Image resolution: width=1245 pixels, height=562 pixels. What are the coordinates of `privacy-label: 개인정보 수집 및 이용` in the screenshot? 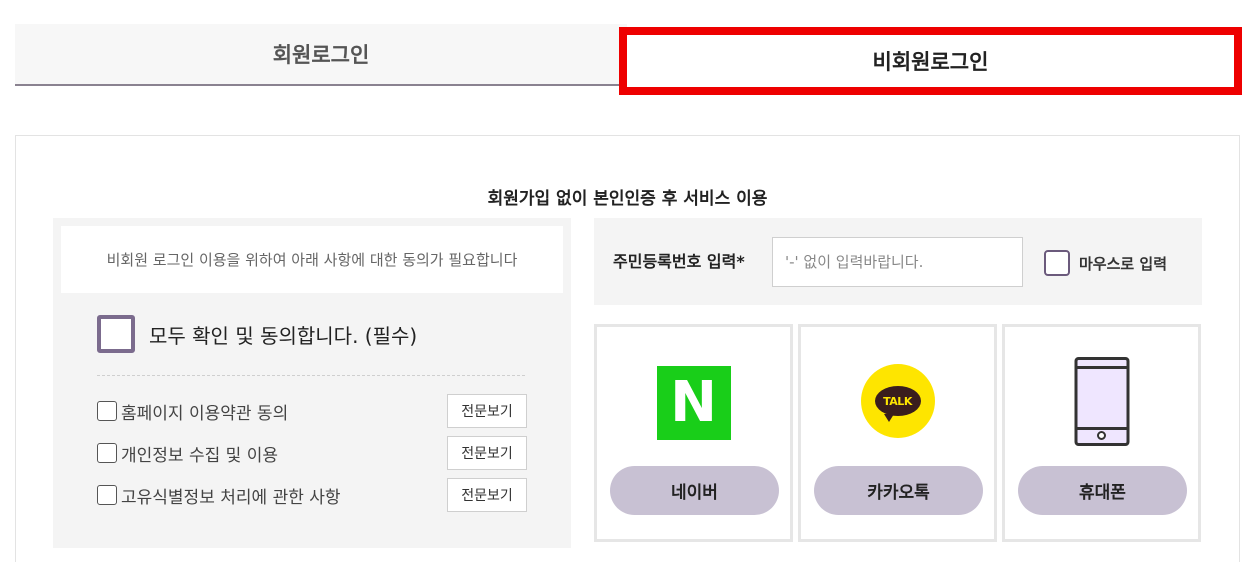 It's located at (199, 453).